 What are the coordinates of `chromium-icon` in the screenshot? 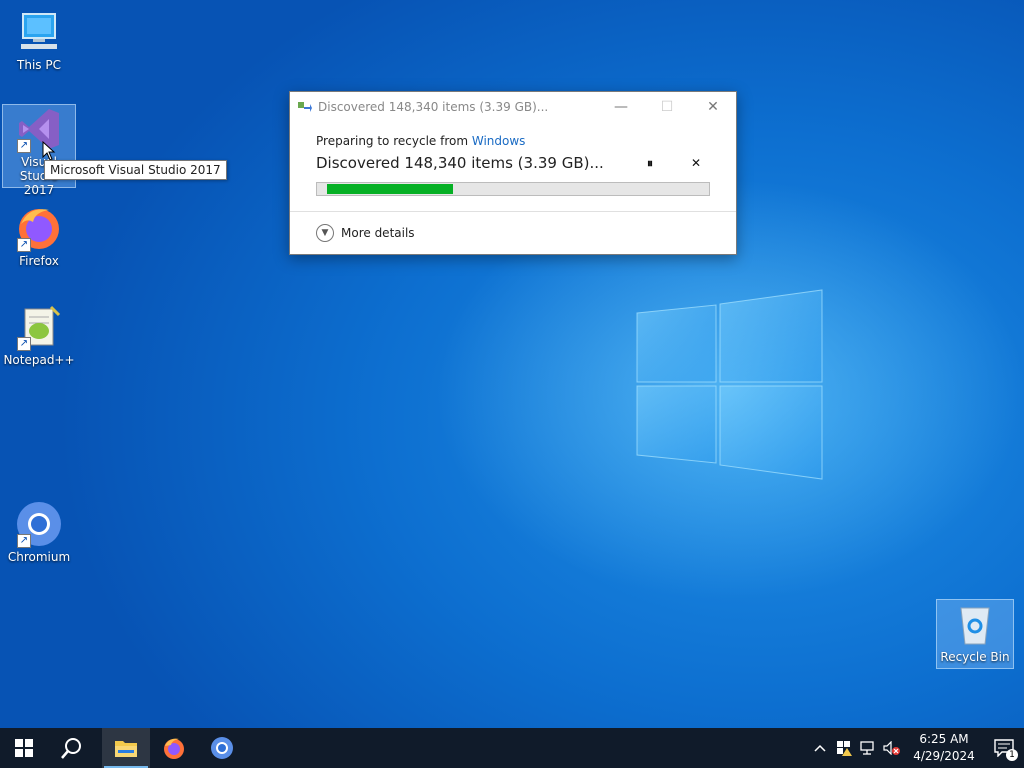 It's located at (222, 748).